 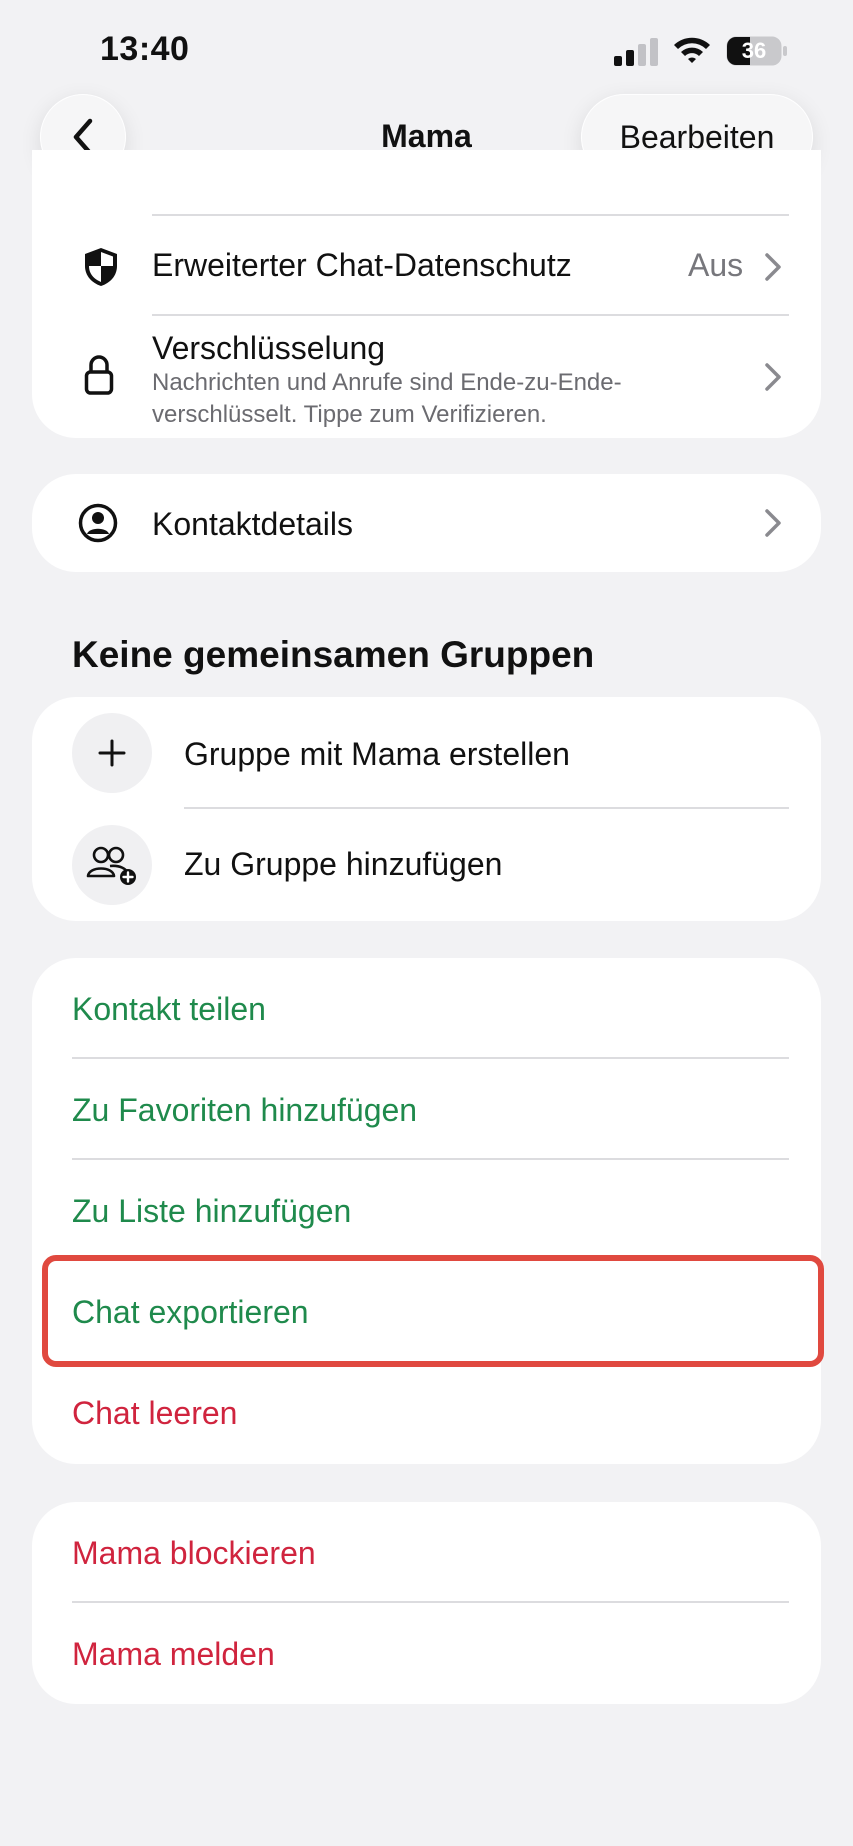 What do you see at coordinates (212, 1211) in the screenshot?
I see `add-list-label: Zu Liste hinzufügen` at bounding box center [212, 1211].